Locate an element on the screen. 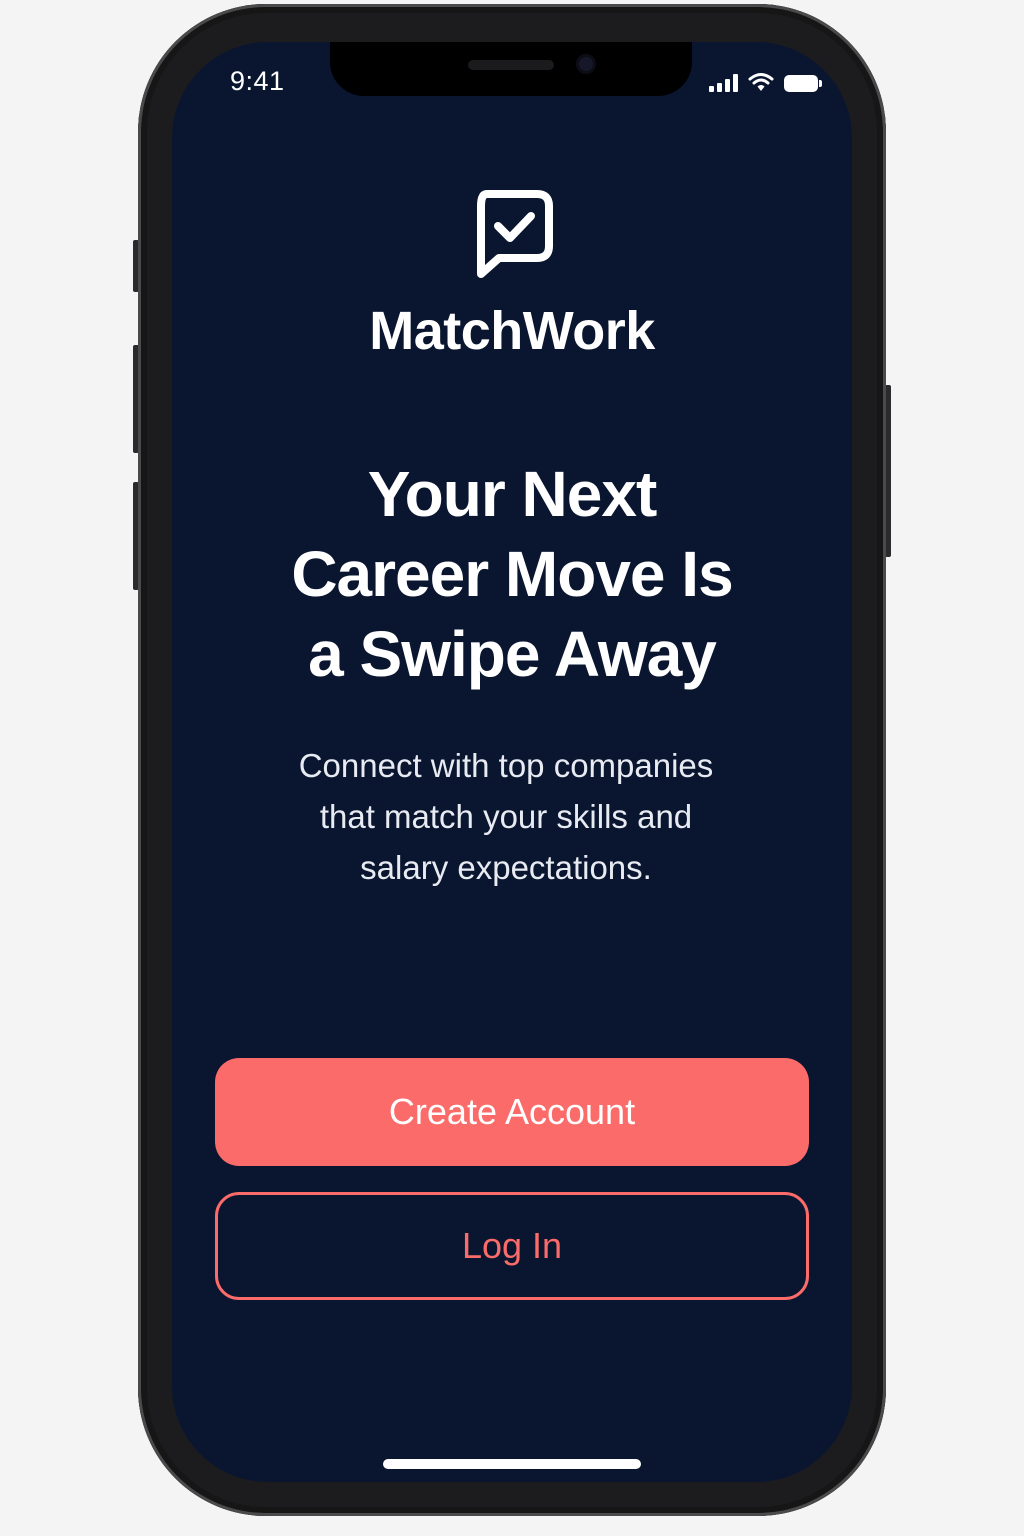 This screenshot has width=1024, height=1536. log-in-label: Log In is located at coordinates (512, 1245).